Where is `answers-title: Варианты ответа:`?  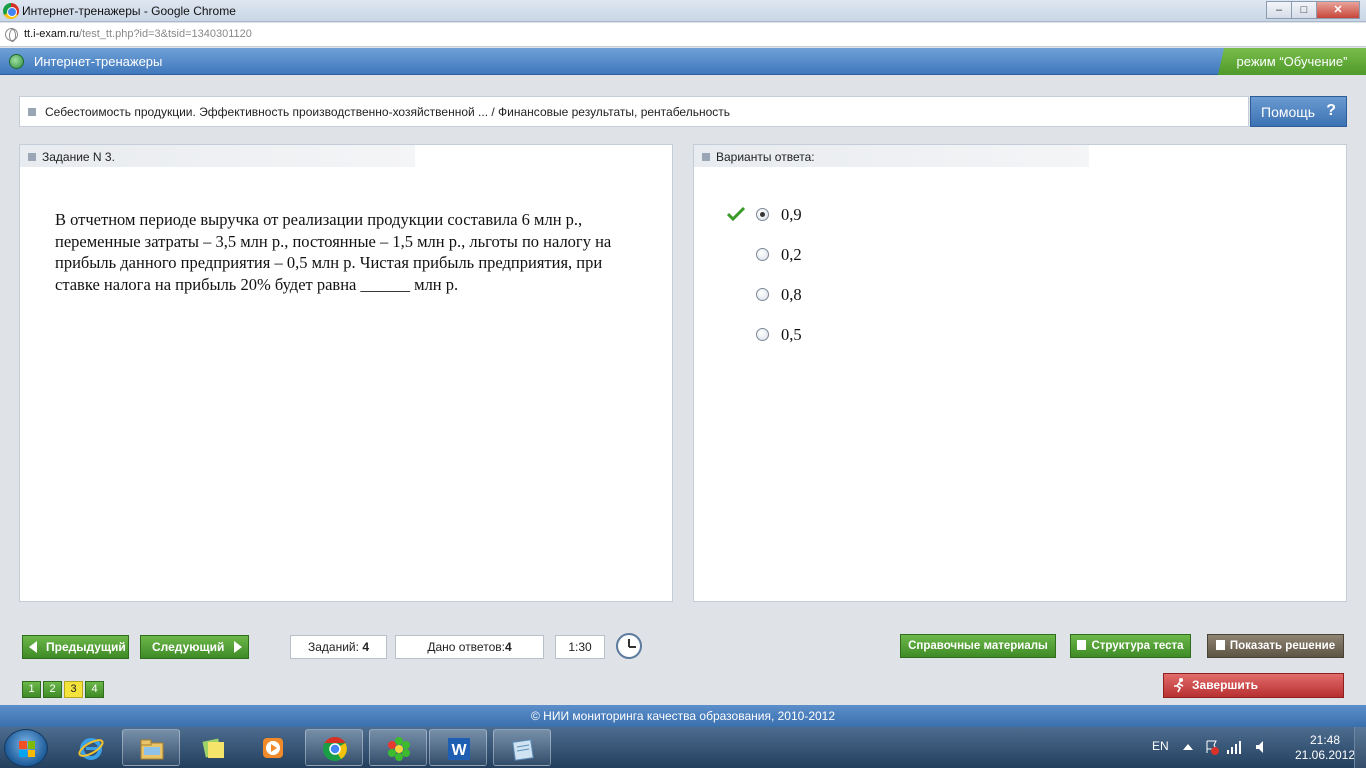
answers-title: Варианты ответа: is located at coordinates (765, 157).